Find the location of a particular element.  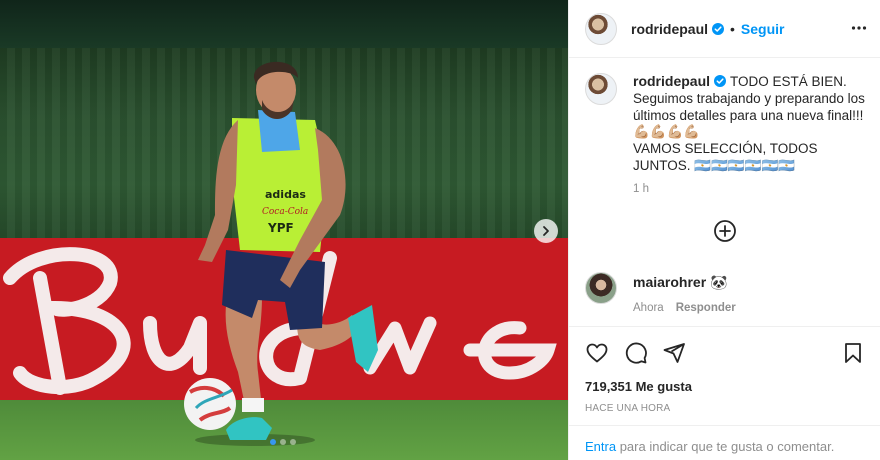

heart-icon is located at coordinates (597, 353).